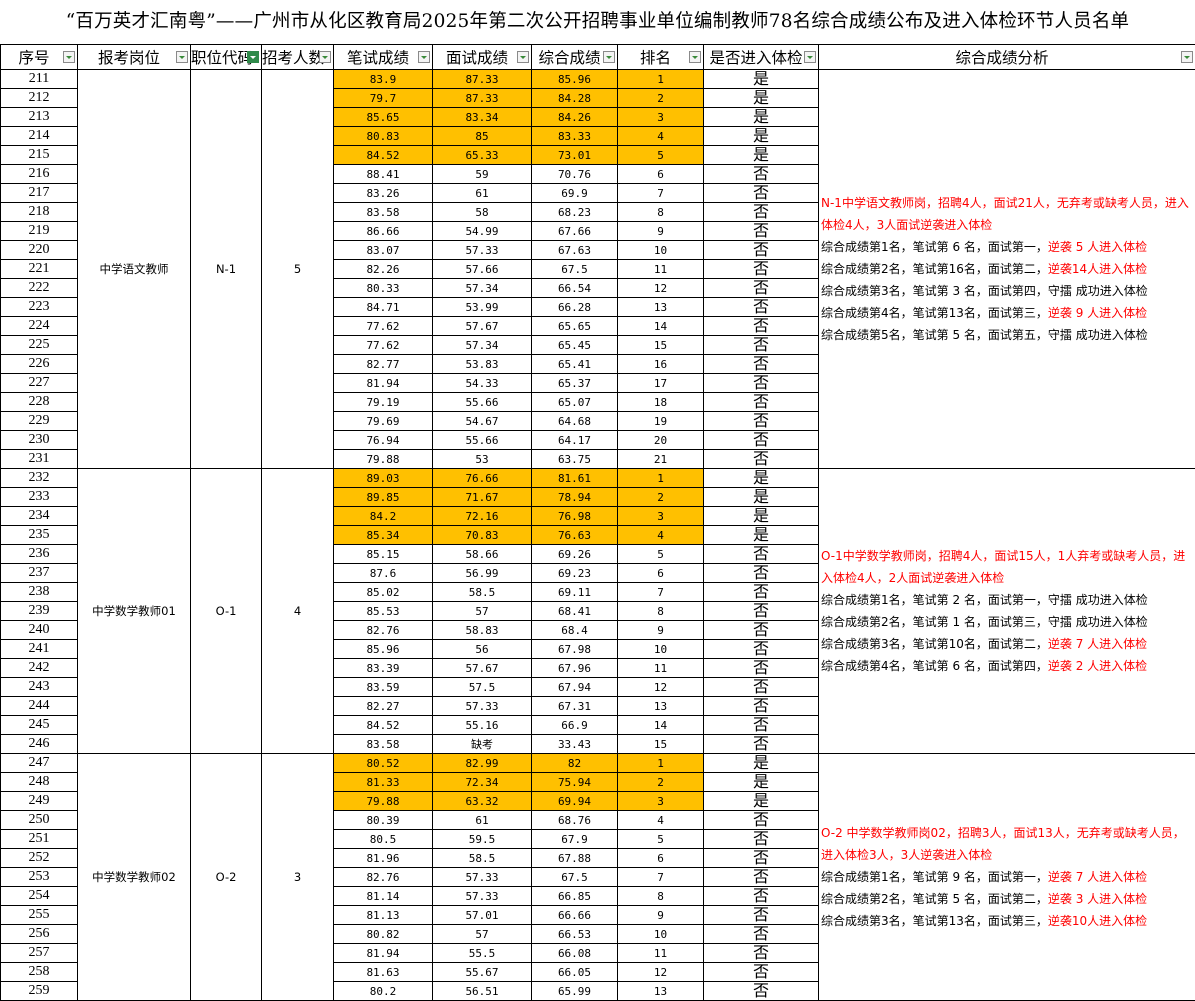  Describe the element at coordinates (574, 782) in the screenshot. I see `total-score-cell: 75.94` at that location.